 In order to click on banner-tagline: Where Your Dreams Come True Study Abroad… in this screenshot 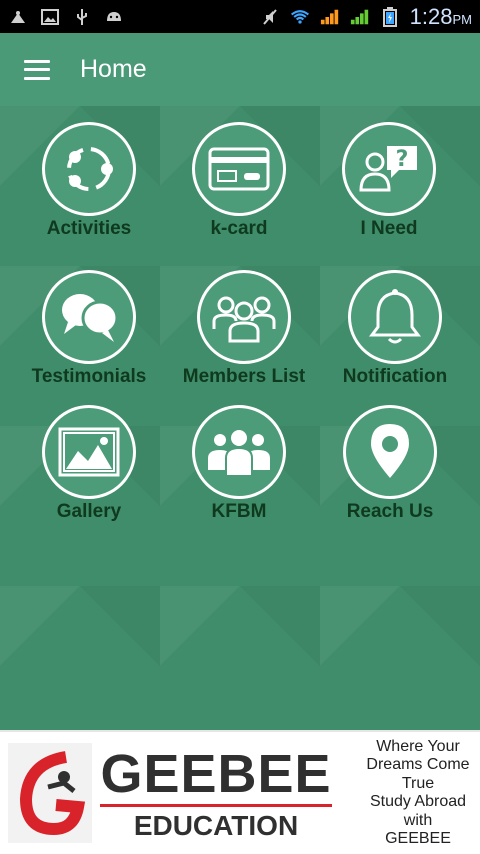, I will do `click(418, 792)`.